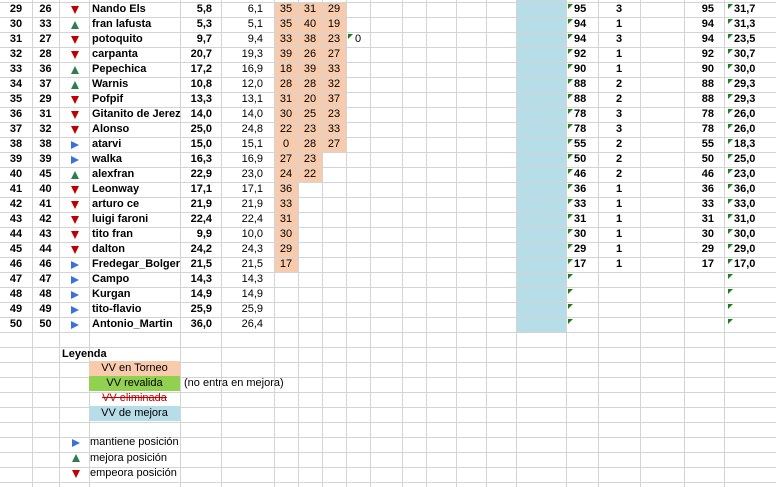 The image size is (776, 487). Describe the element at coordinates (255, 9) in the screenshot. I see `value-2-cell: 6,1` at that location.